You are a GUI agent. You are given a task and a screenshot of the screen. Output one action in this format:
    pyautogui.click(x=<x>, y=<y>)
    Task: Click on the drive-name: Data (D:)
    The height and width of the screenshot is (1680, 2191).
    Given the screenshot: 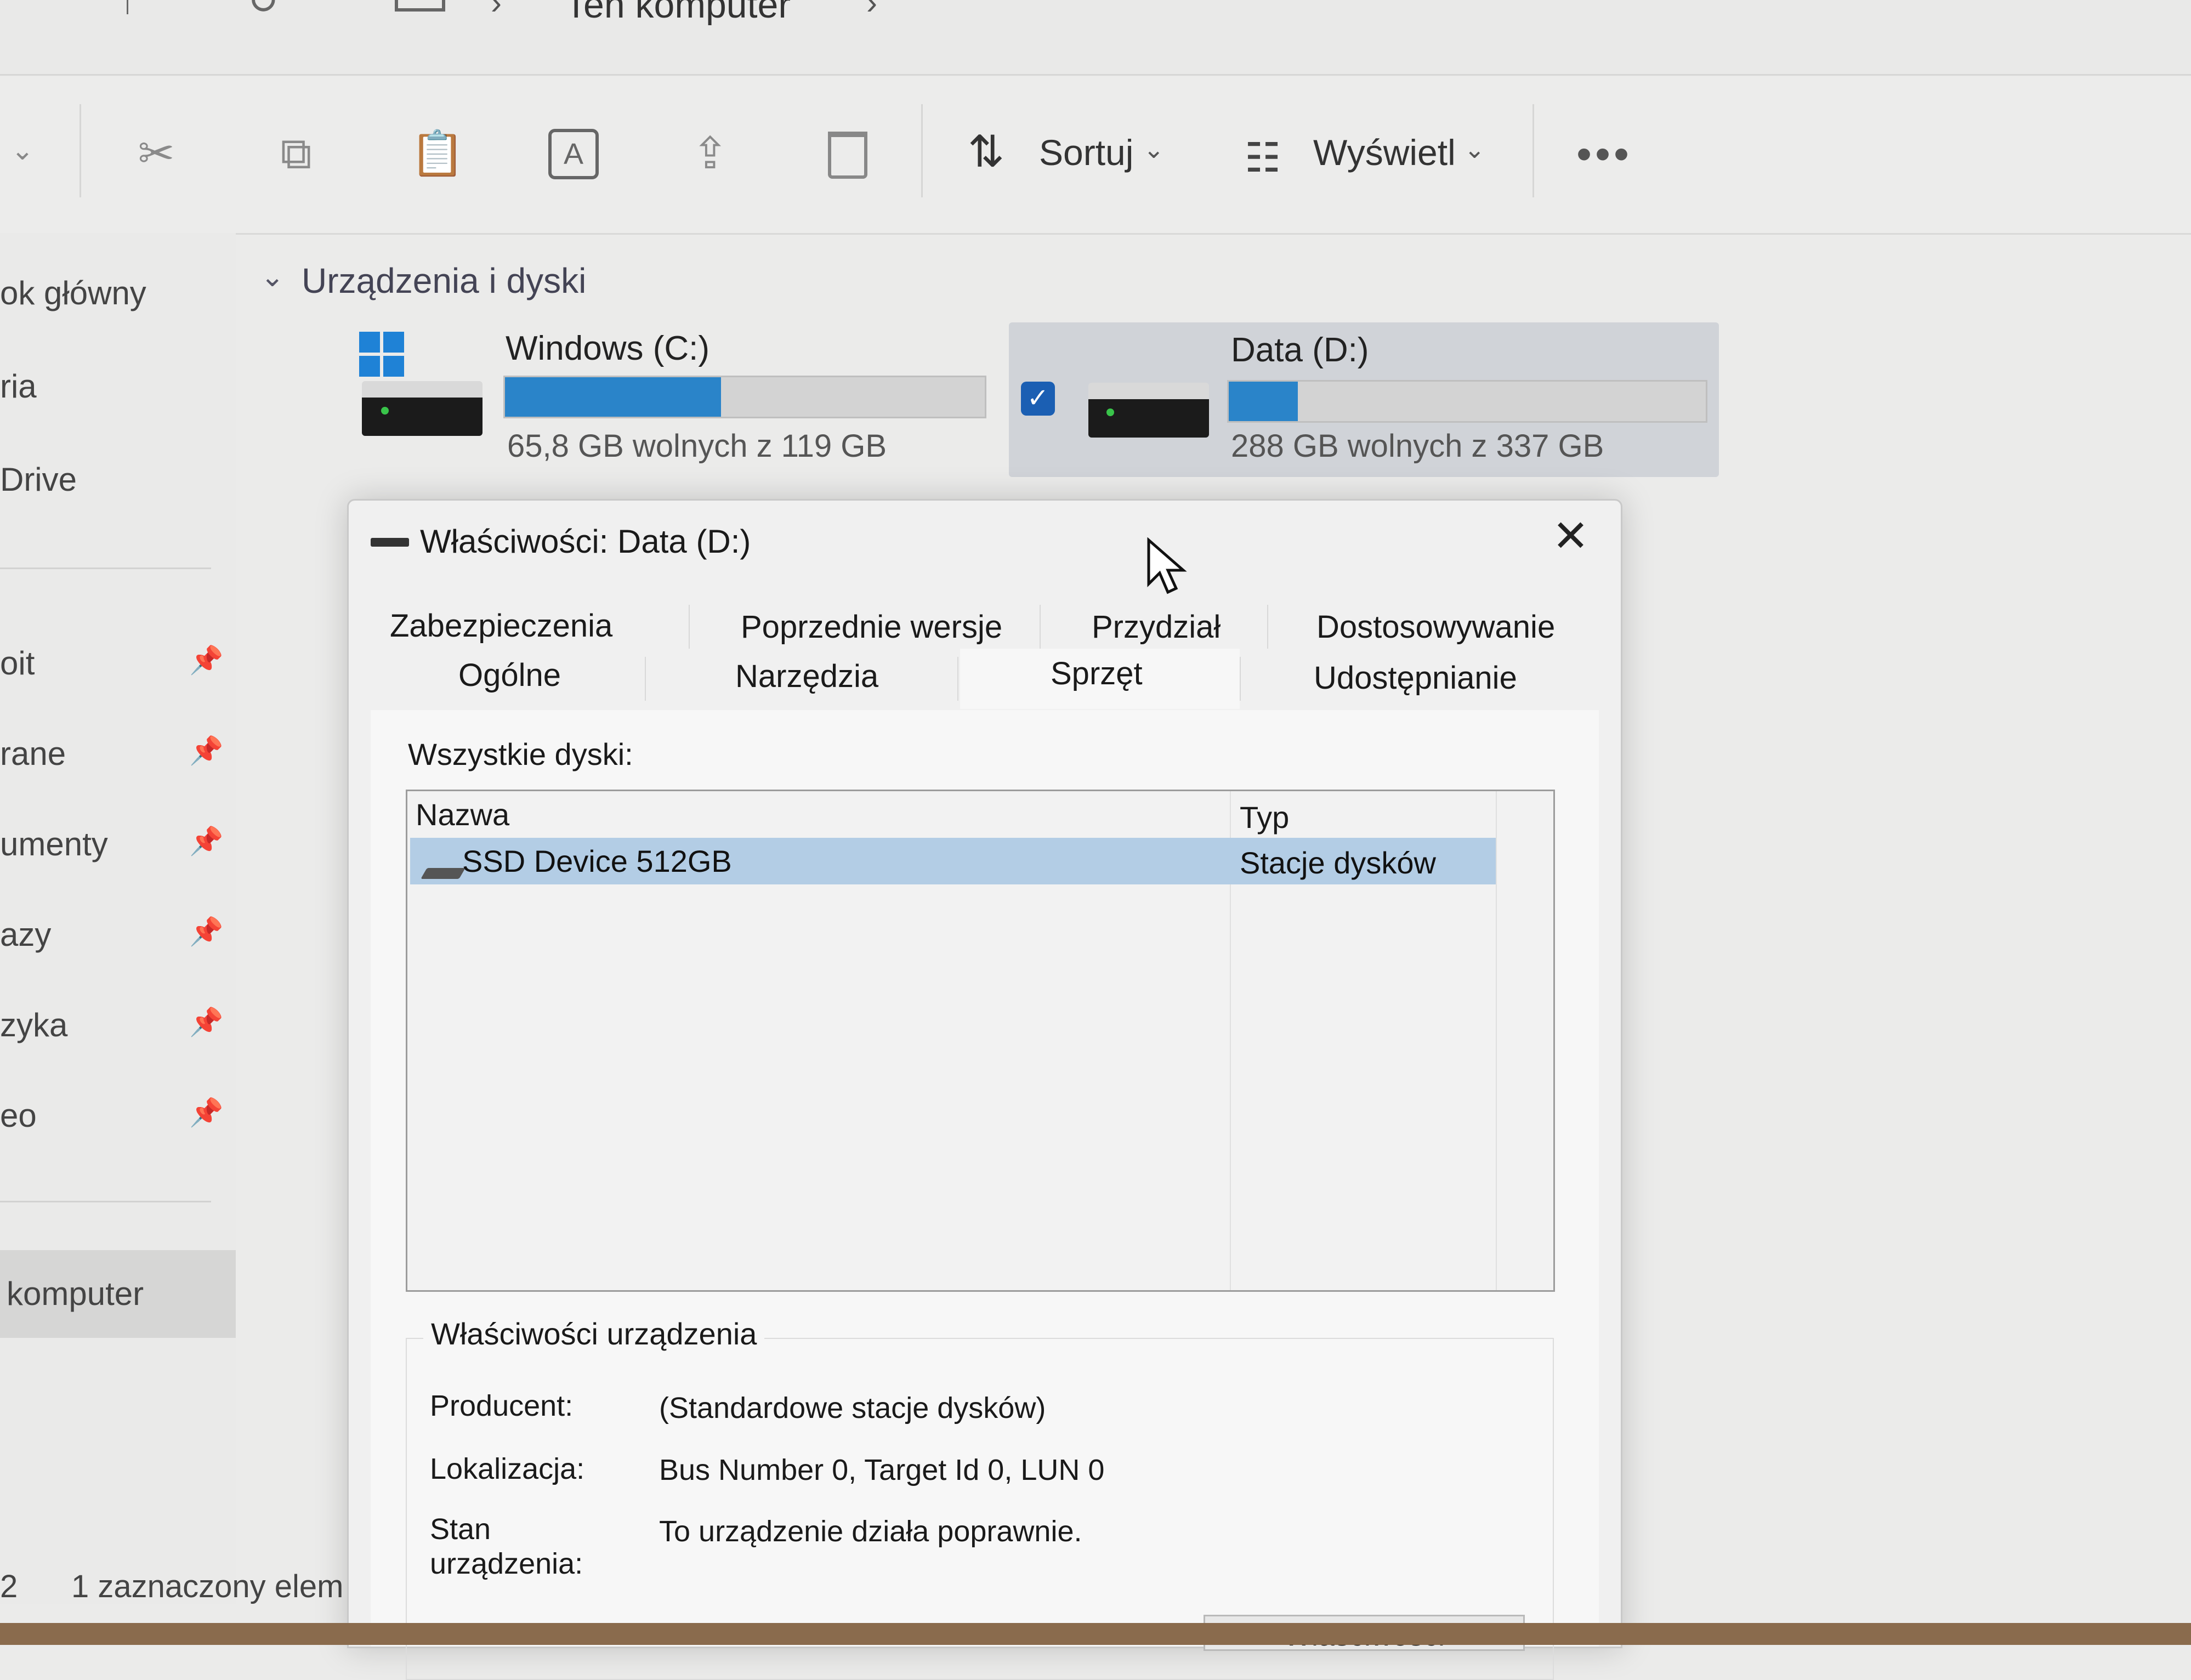 What is the action you would take?
    pyautogui.click(x=1300, y=350)
    